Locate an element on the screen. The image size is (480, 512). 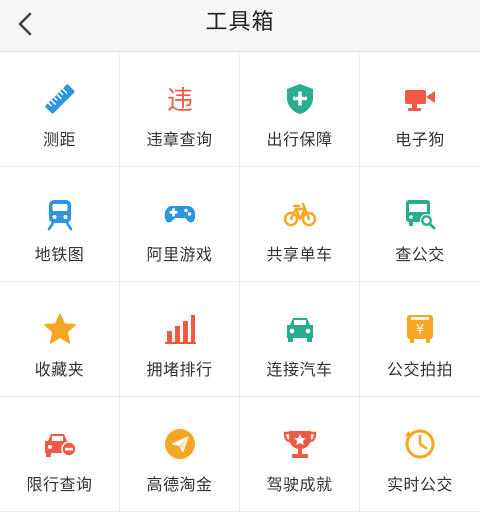
tool-ruler: 测距 is located at coordinates (60, 109).